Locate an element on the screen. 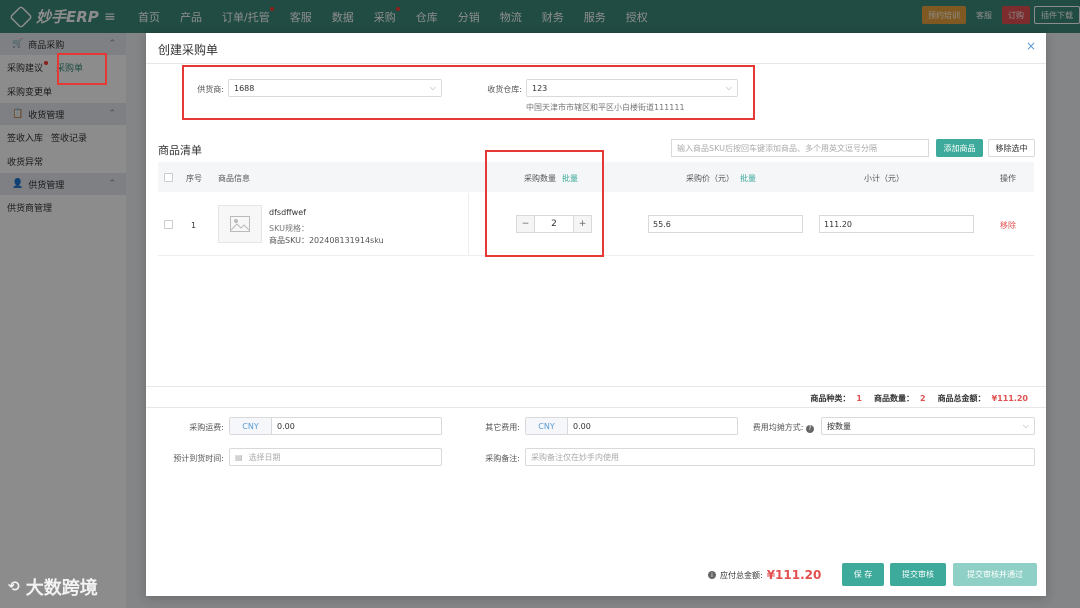 The width and height of the screenshot is (1080, 608). remark-label: 采购备注: is located at coordinates (502, 458).